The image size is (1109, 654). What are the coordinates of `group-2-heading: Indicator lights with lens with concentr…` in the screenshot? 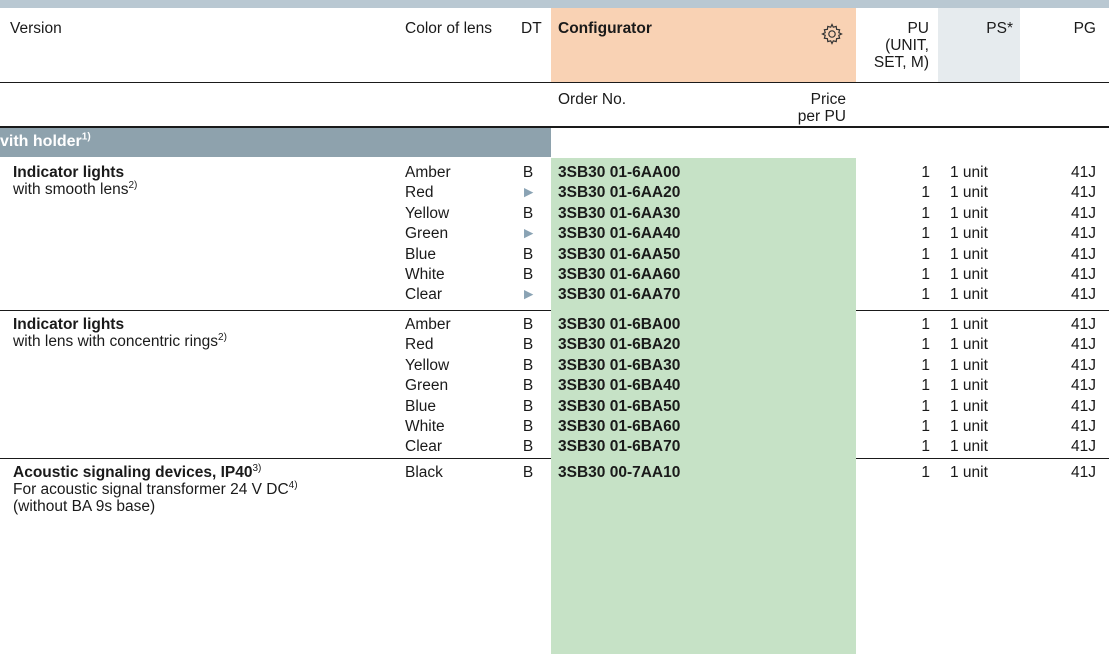 It's located at (120, 333).